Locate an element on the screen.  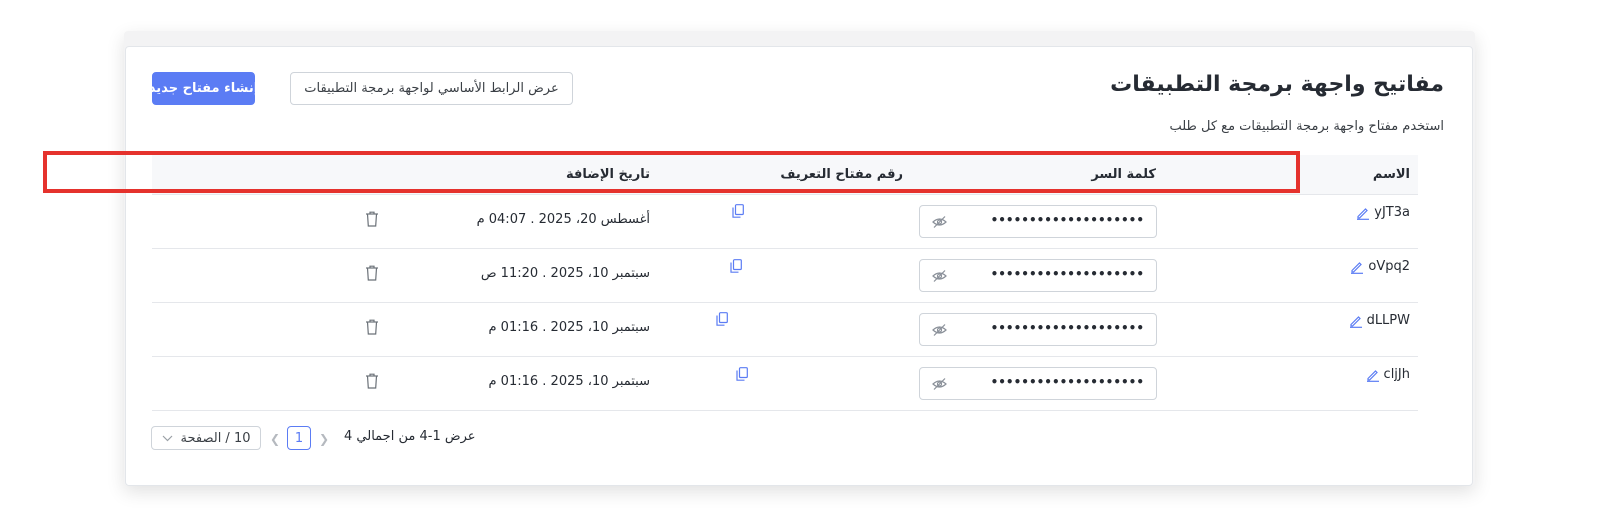
key-name: dLLPW is located at coordinates (1388, 320).